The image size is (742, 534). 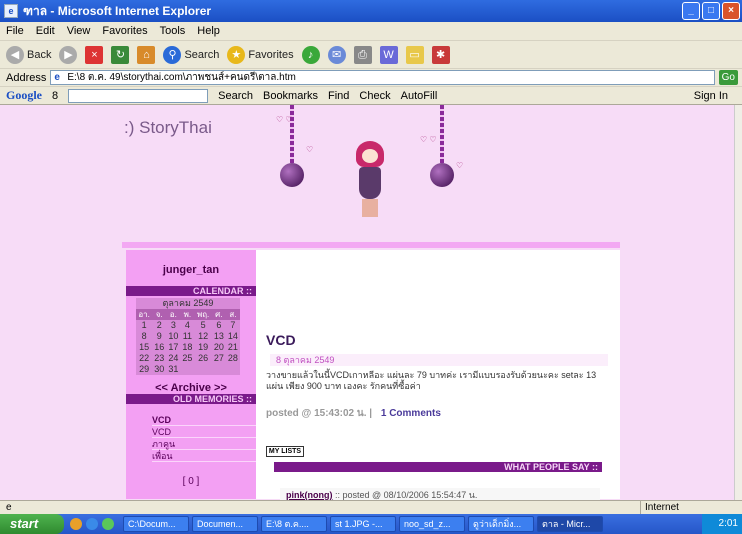 I want to click on calendar-day: 22, so click(x=144, y=358).